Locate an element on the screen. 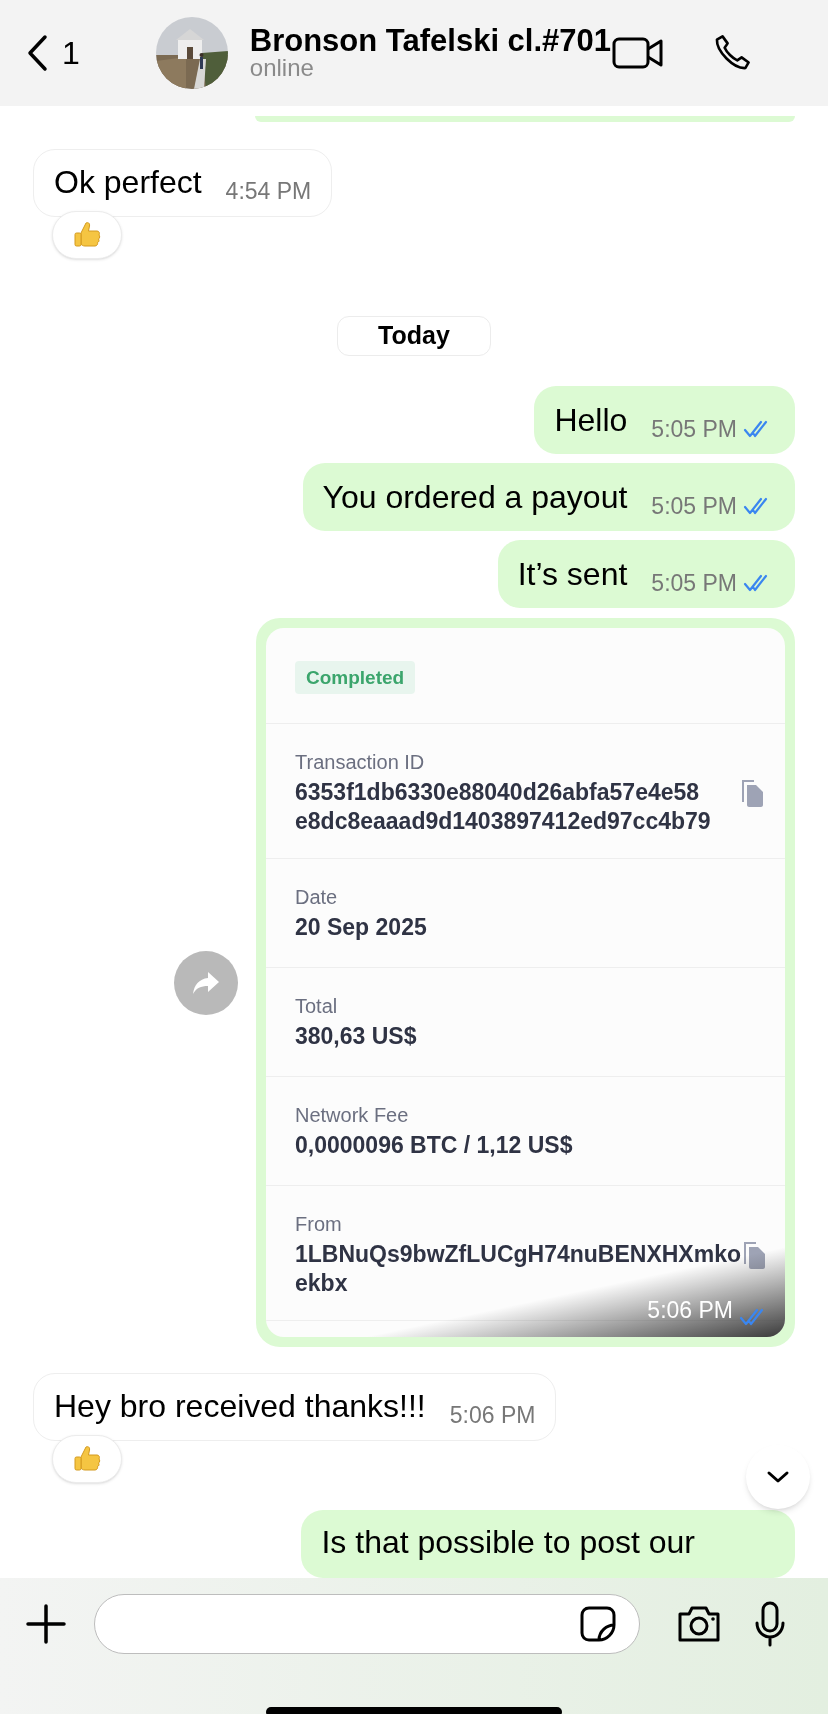 The width and height of the screenshot is (828, 1714). message-input-field is located at coordinates (367, 1624).